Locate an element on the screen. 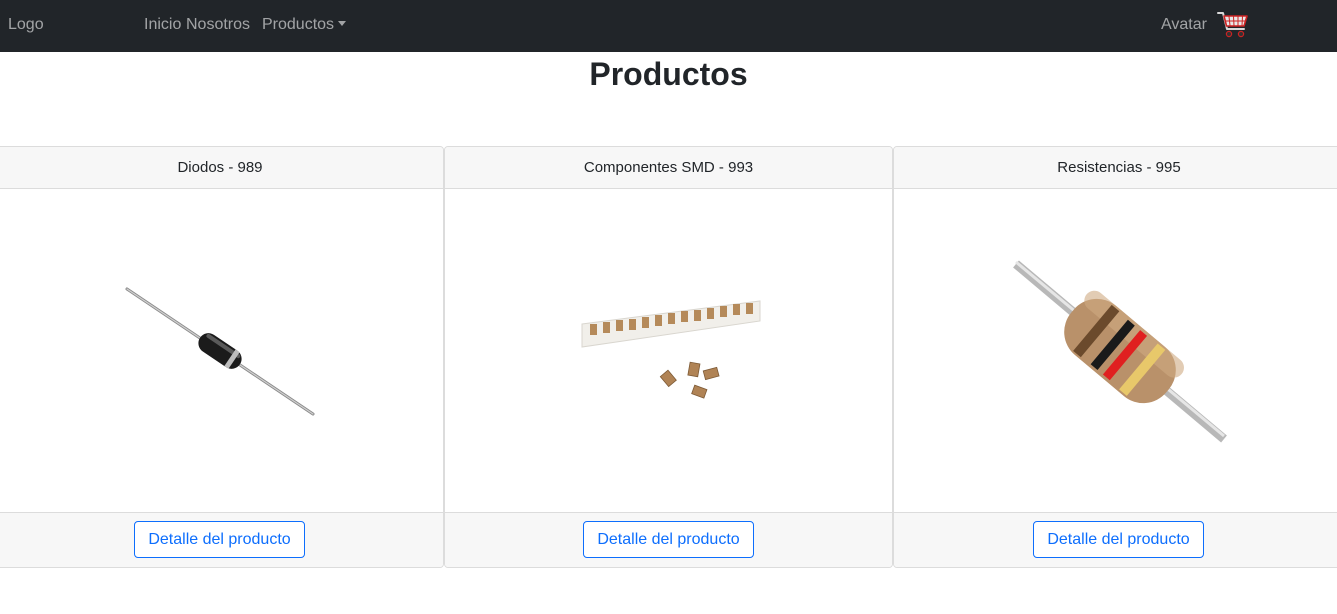 This screenshot has height=614, width=1337. nav-link-inicio: Inicio is located at coordinates (162, 25).